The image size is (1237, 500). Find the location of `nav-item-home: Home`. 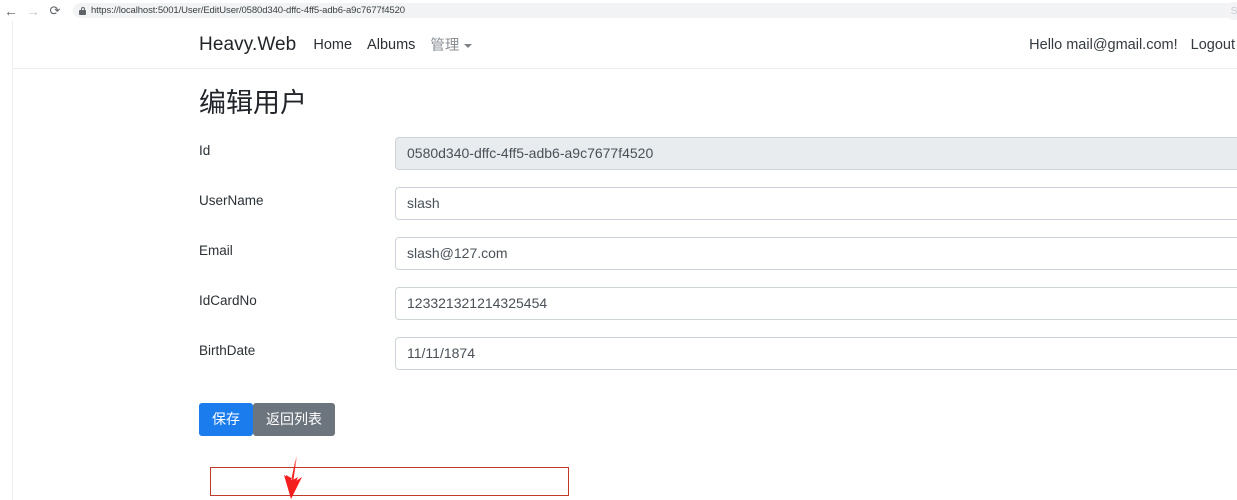

nav-item-home: Home is located at coordinates (332, 45).